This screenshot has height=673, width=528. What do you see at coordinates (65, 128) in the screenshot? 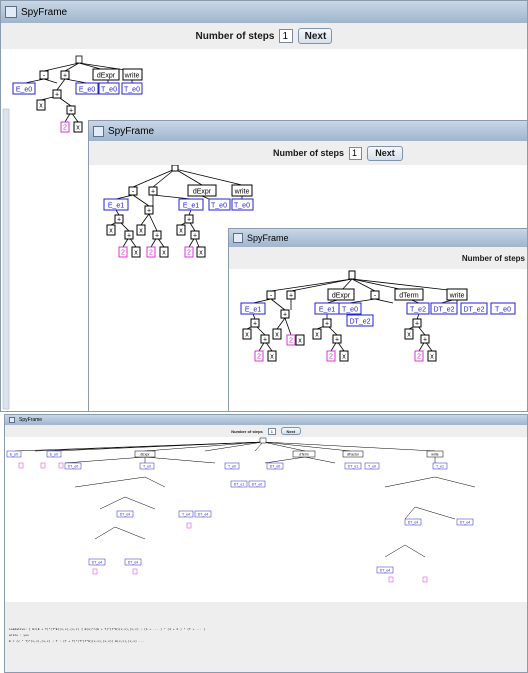
I see `tree-leaf-number: 2` at bounding box center [65, 128].